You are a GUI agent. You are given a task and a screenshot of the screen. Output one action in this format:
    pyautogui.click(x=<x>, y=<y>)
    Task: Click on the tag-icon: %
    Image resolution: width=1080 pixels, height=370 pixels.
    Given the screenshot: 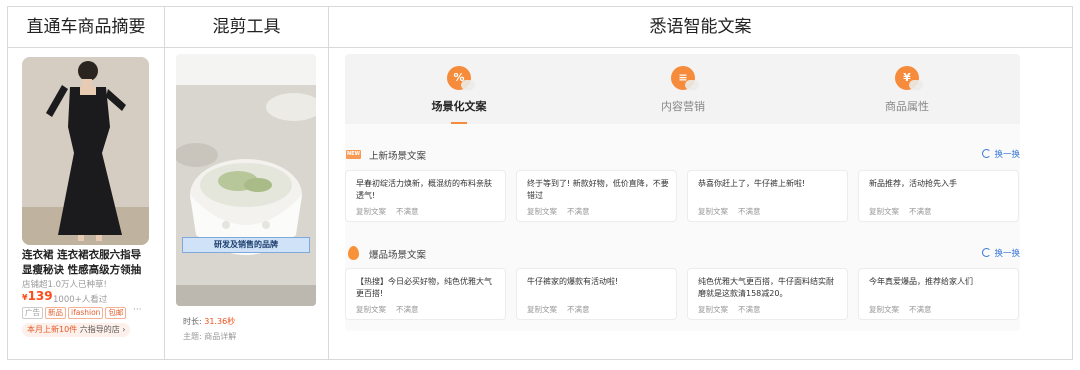 What is the action you would take?
    pyautogui.click(x=461, y=78)
    